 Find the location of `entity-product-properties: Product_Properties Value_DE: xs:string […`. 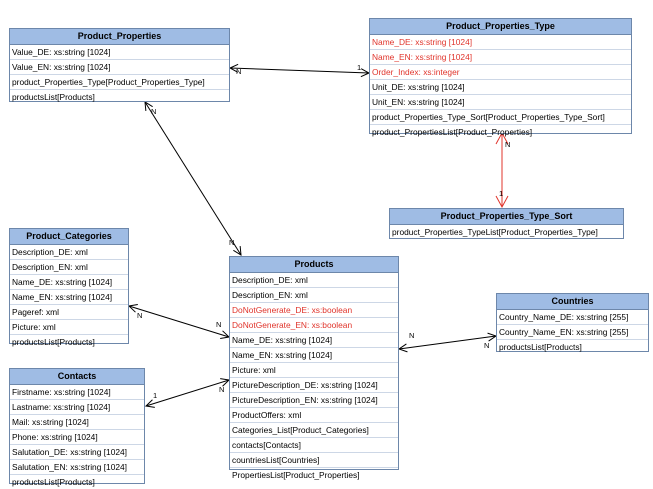

entity-product-properties: Product_Properties Value_DE: xs:string [… is located at coordinates (119, 65).